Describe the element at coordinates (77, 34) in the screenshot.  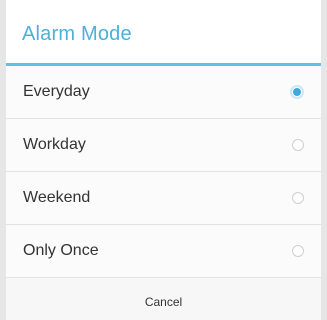
I see `dialog-title: Alarm Mode` at that location.